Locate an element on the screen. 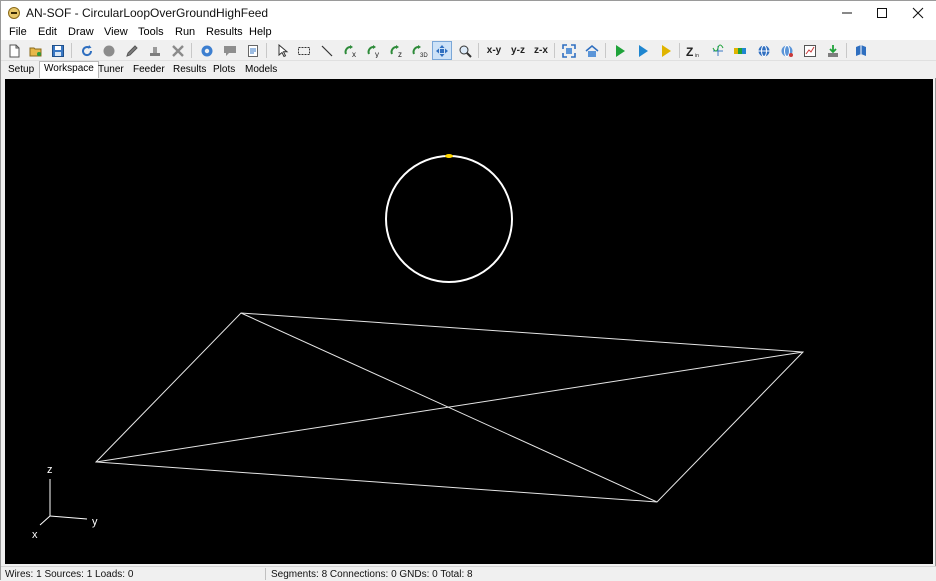  svg-text: y is located at coordinates (377, 54).